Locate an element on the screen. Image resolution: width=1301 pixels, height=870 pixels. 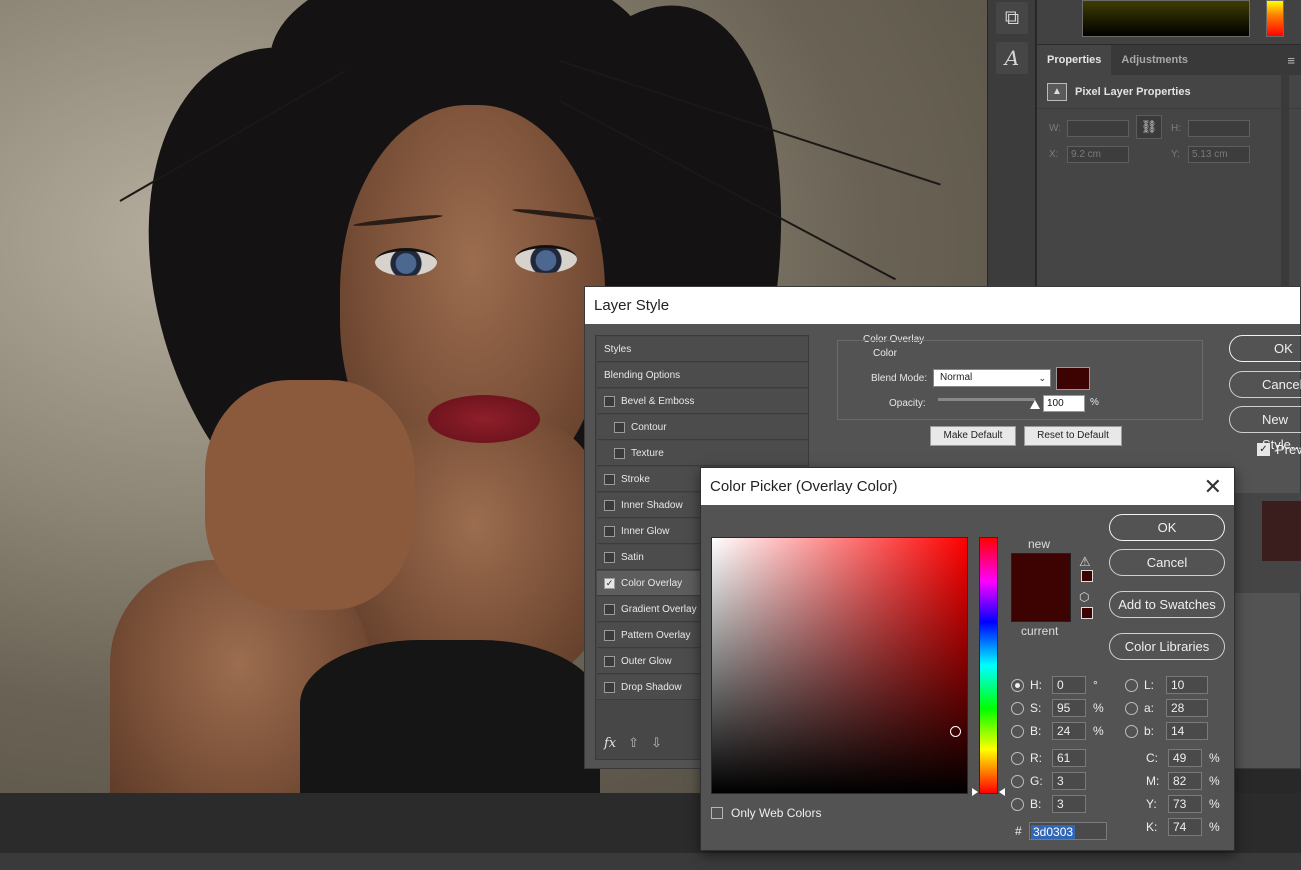
color-field-marker is located at coordinates (955, 731).